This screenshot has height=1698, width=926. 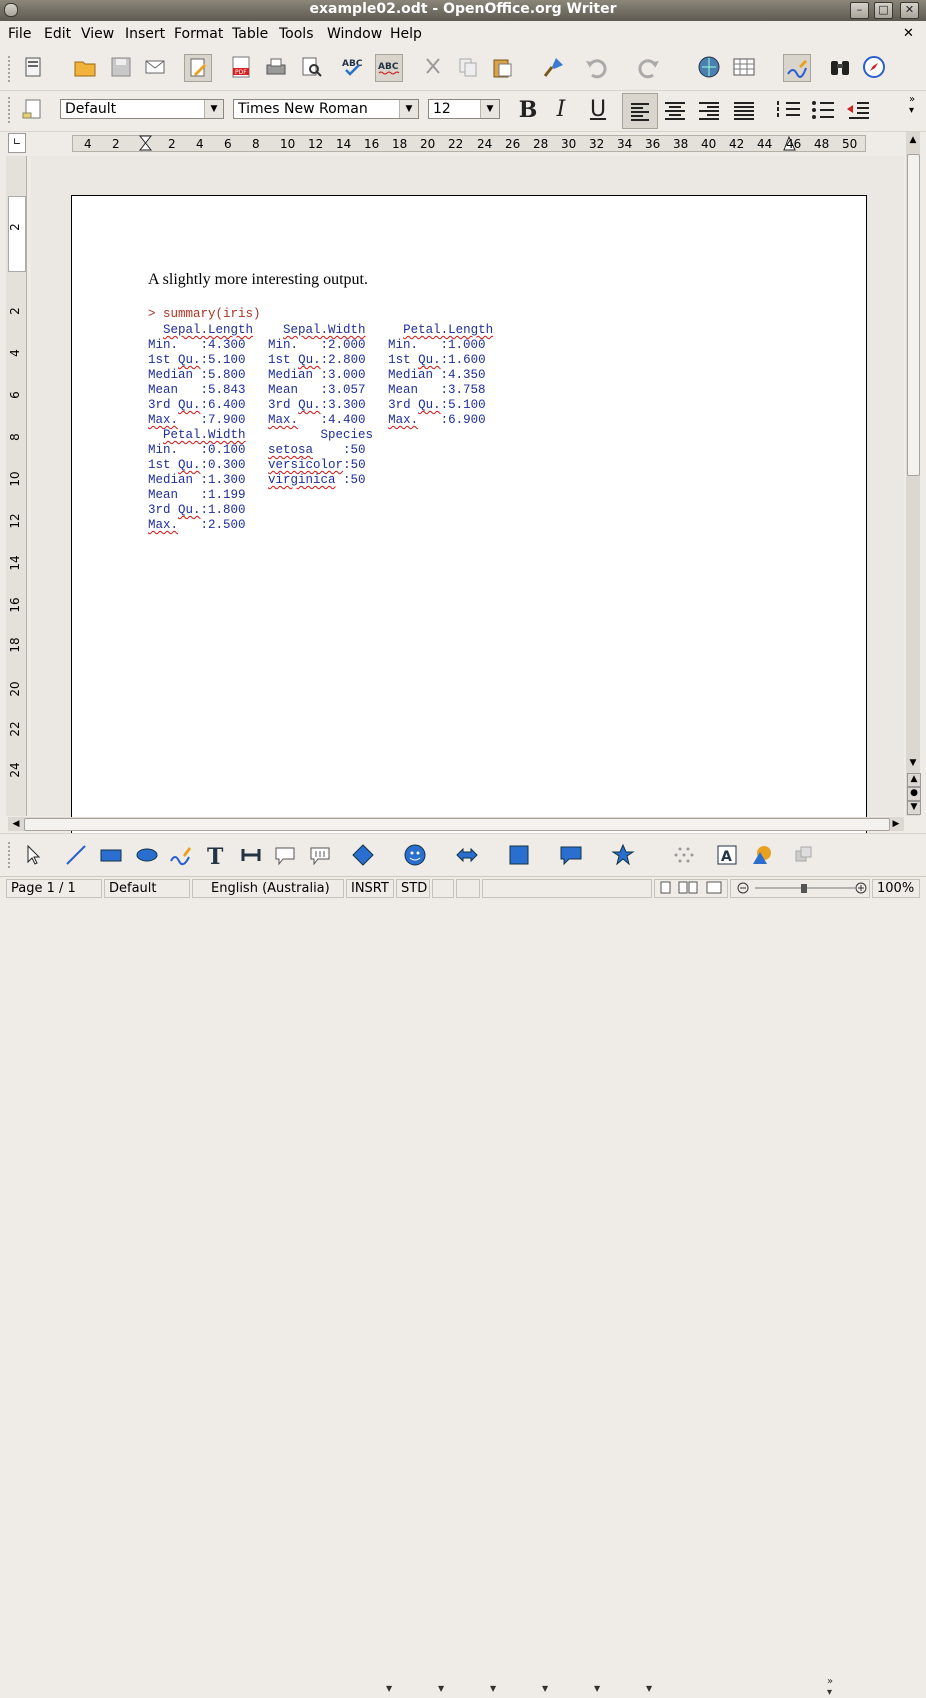 What do you see at coordinates (198, 68) in the screenshot?
I see `edit-mode-icon` at bounding box center [198, 68].